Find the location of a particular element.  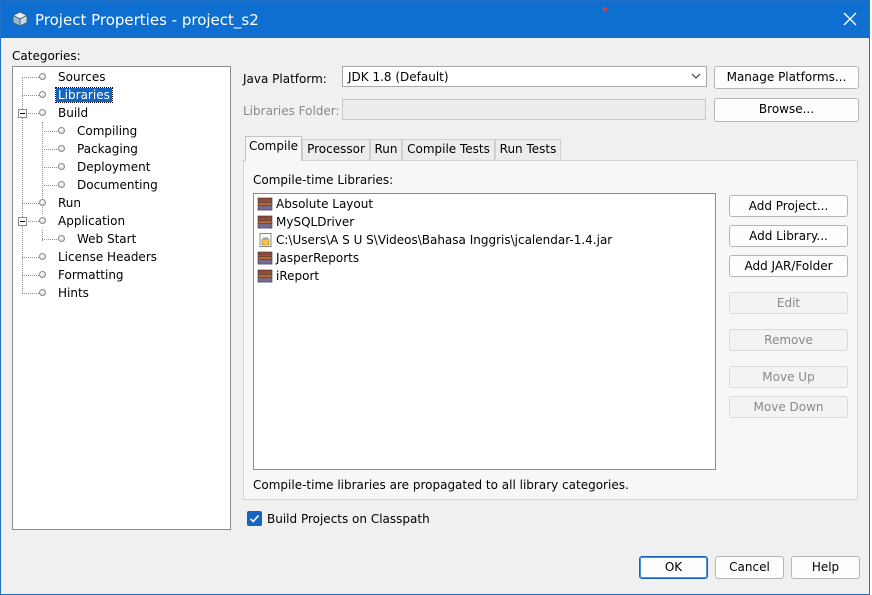

tree-item-label: Documenting is located at coordinates (117, 185).